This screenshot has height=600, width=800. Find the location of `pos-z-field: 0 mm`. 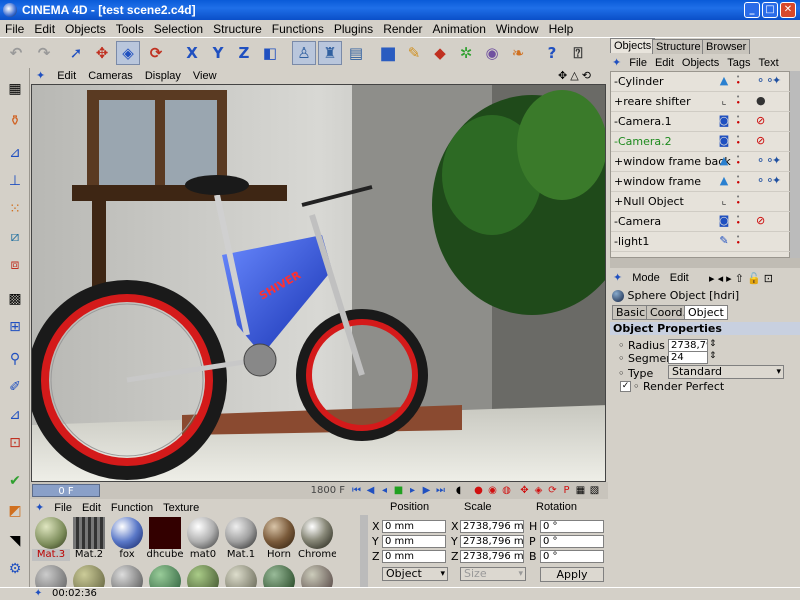

pos-z-field: 0 mm is located at coordinates (414, 556).